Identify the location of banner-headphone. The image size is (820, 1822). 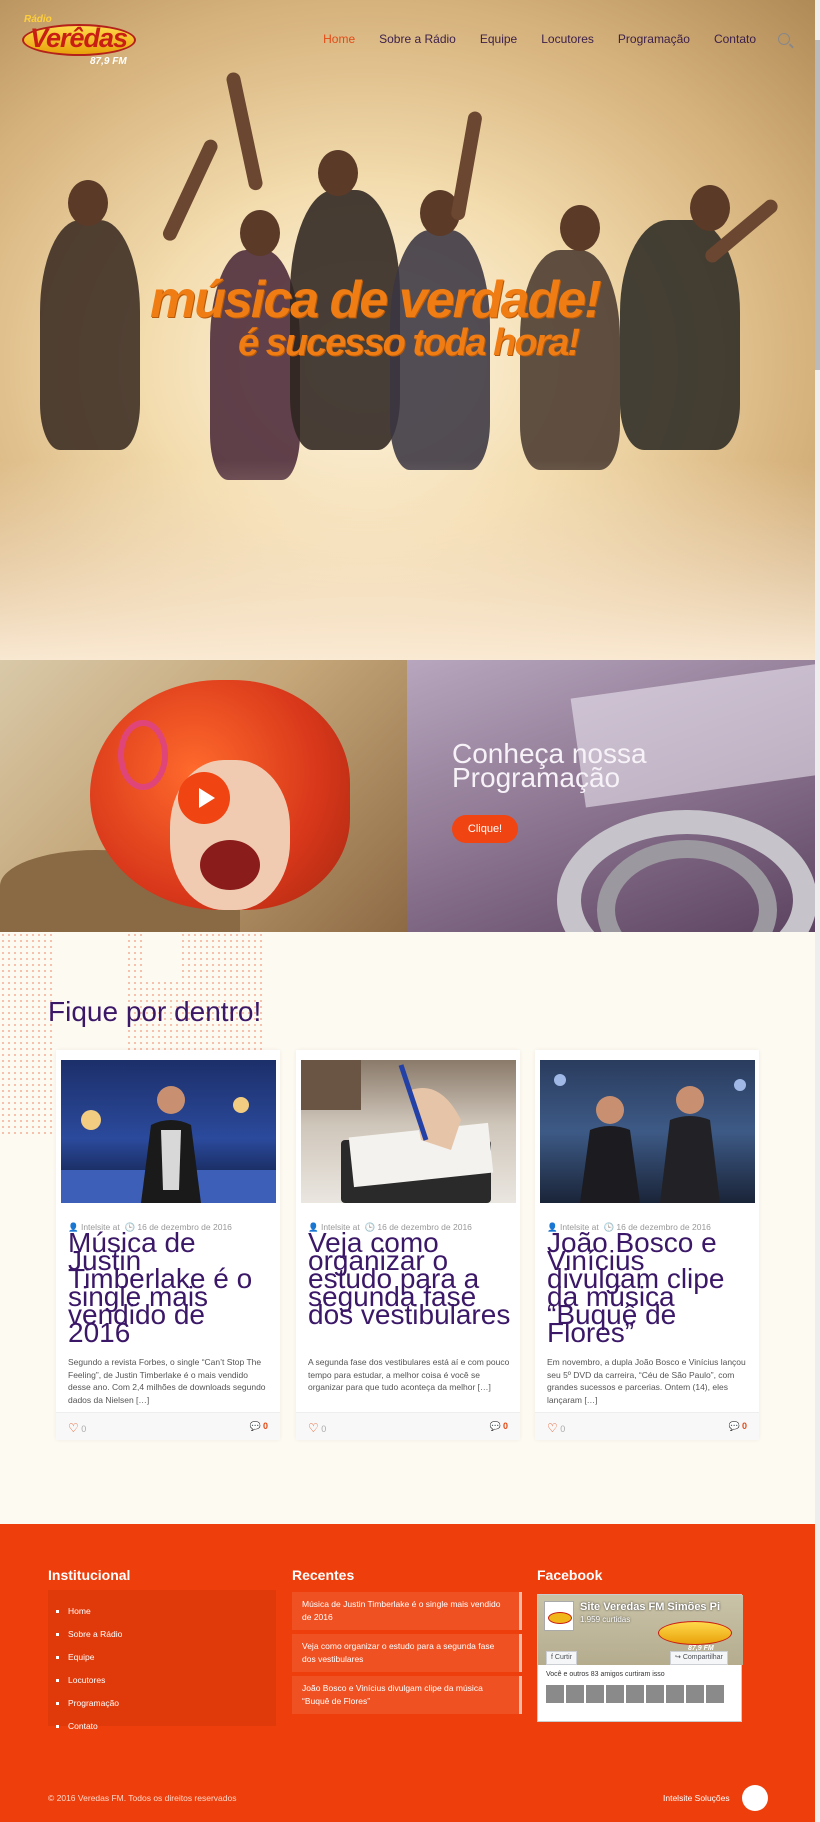
(143, 755).